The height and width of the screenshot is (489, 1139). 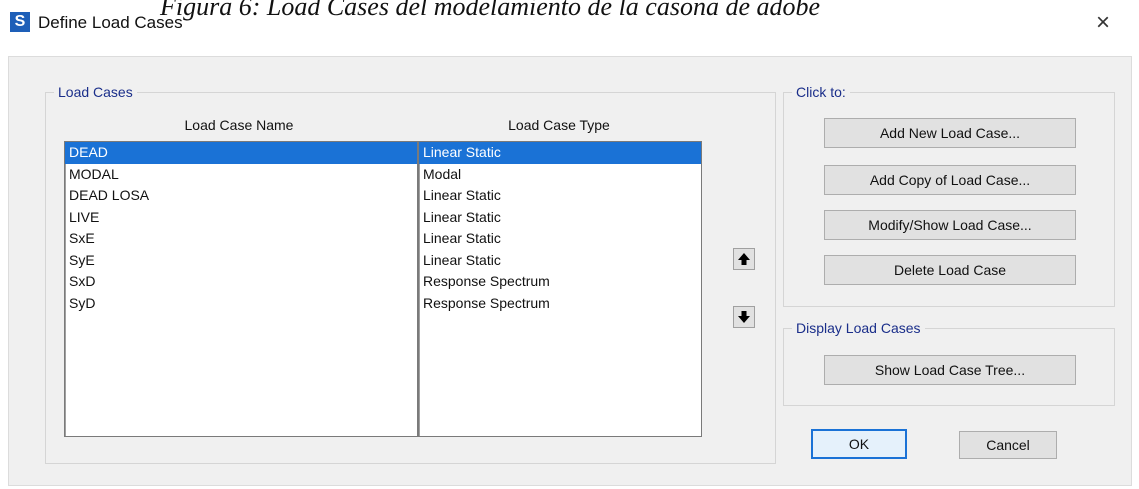 What do you see at coordinates (241, 304) in the screenshot?
I see `load-case-name-item: SyD` at bounding box center [241, 304].